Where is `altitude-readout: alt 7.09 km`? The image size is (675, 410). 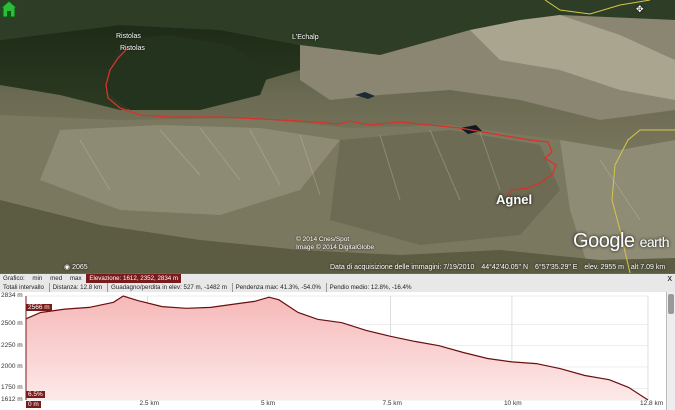 altitude-readout: alt 7.09 km is located at coordinates (648, 267).